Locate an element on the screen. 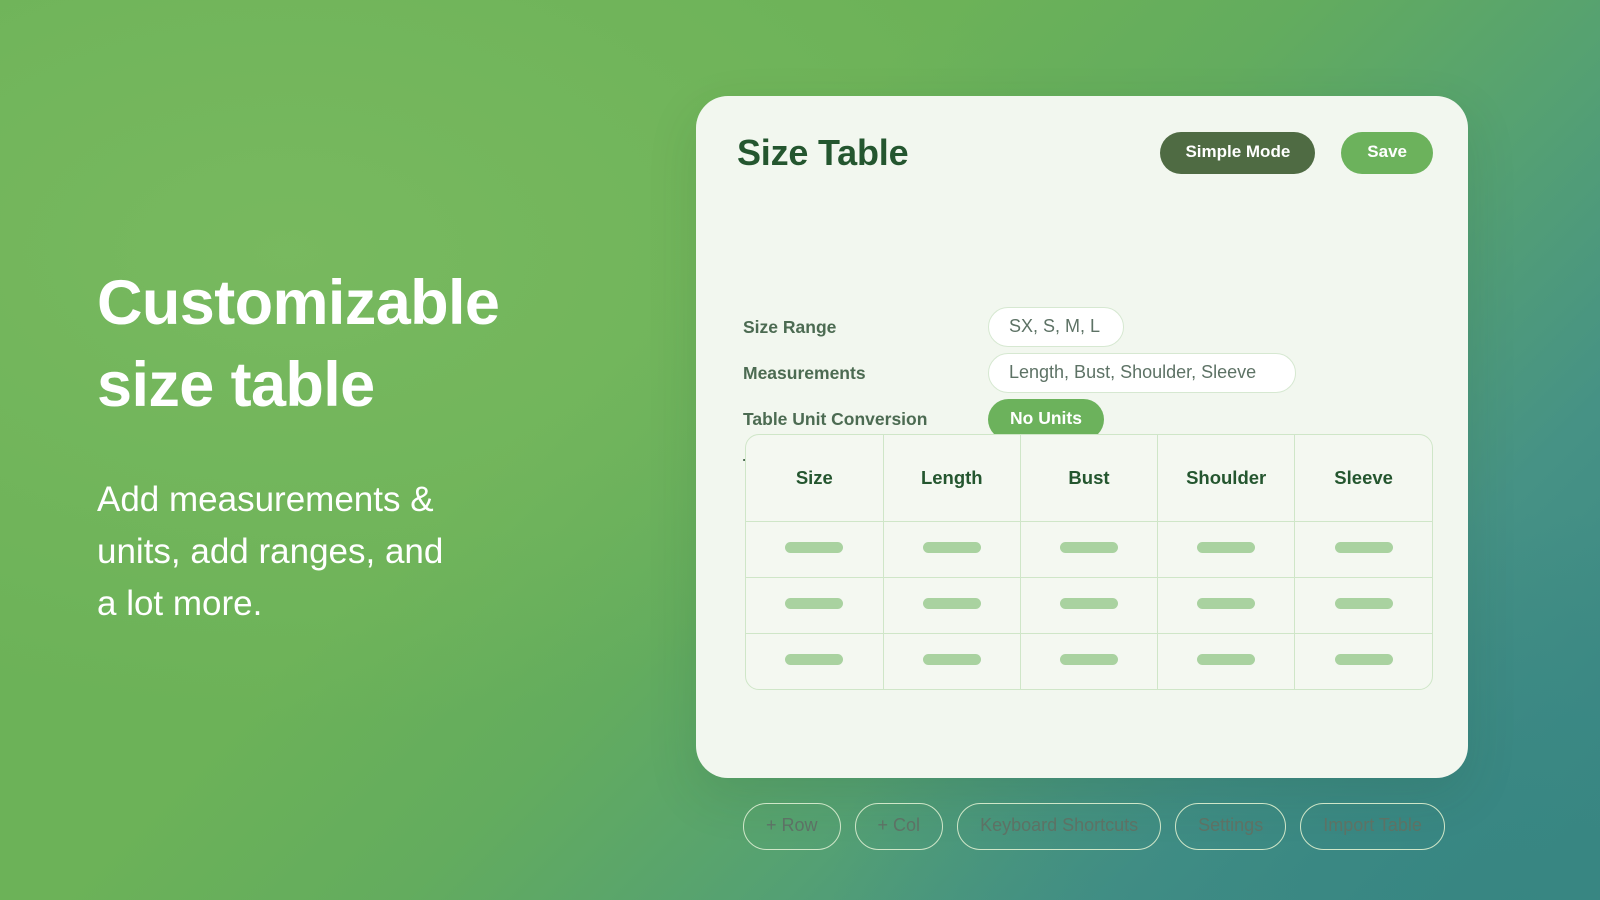 The width and height of the screenshot is (1600, 900). form-row-measurements: Measurements is located at coordinates (1088, 373).